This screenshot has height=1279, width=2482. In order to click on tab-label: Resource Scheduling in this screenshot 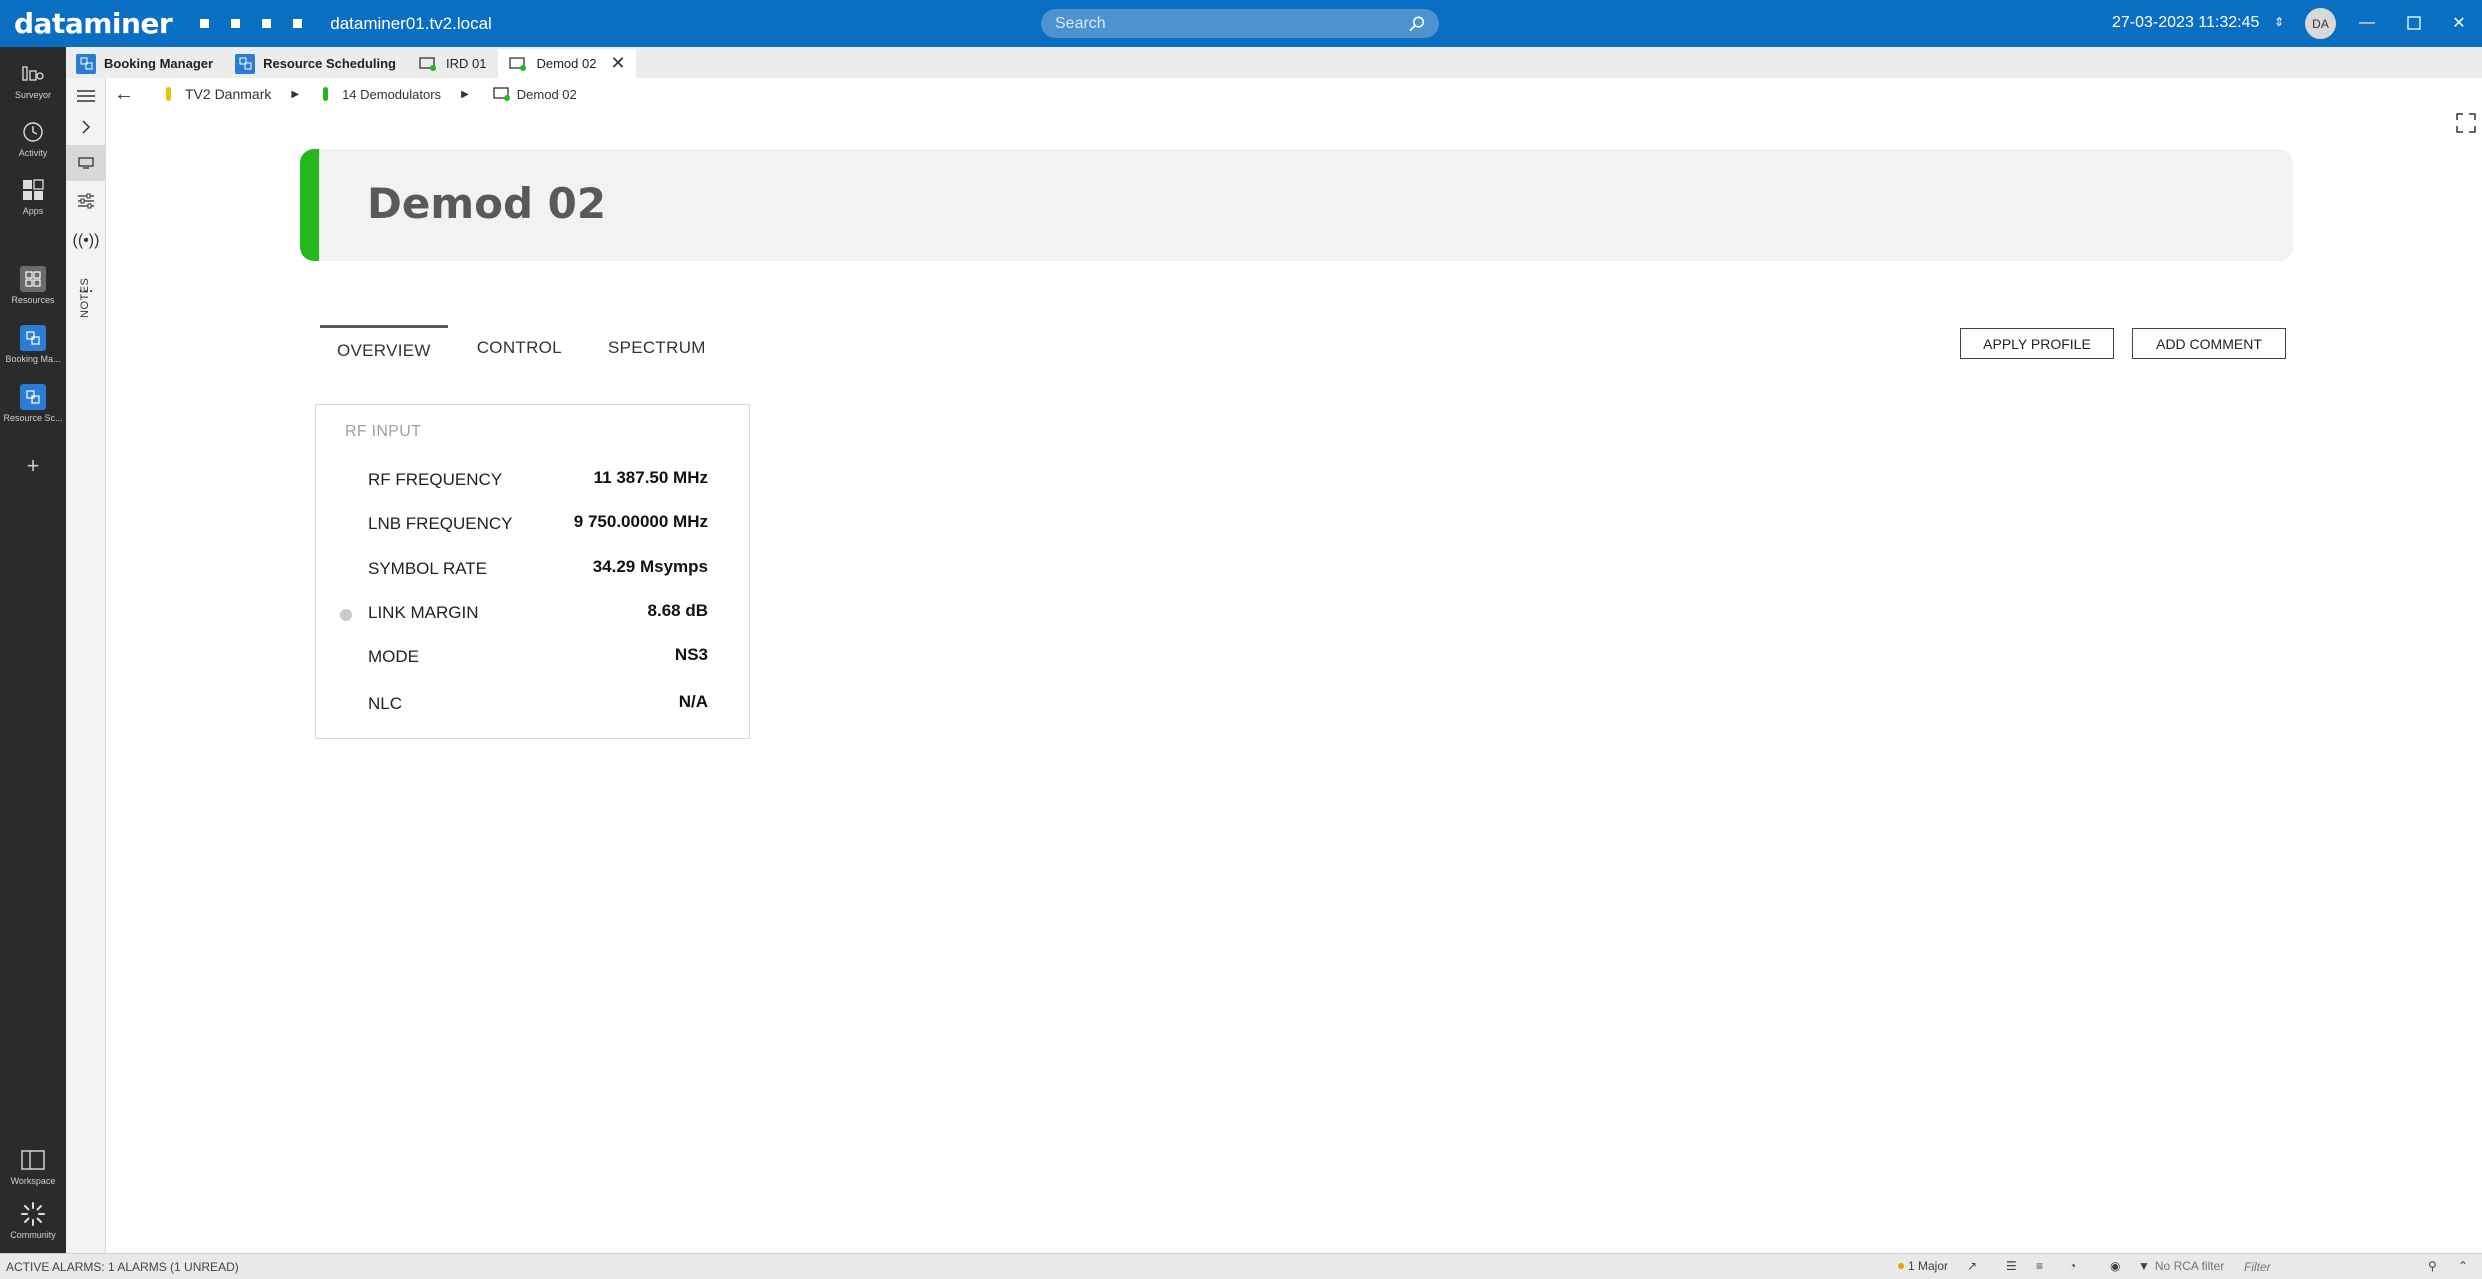, I will do `click(329, 63)`.